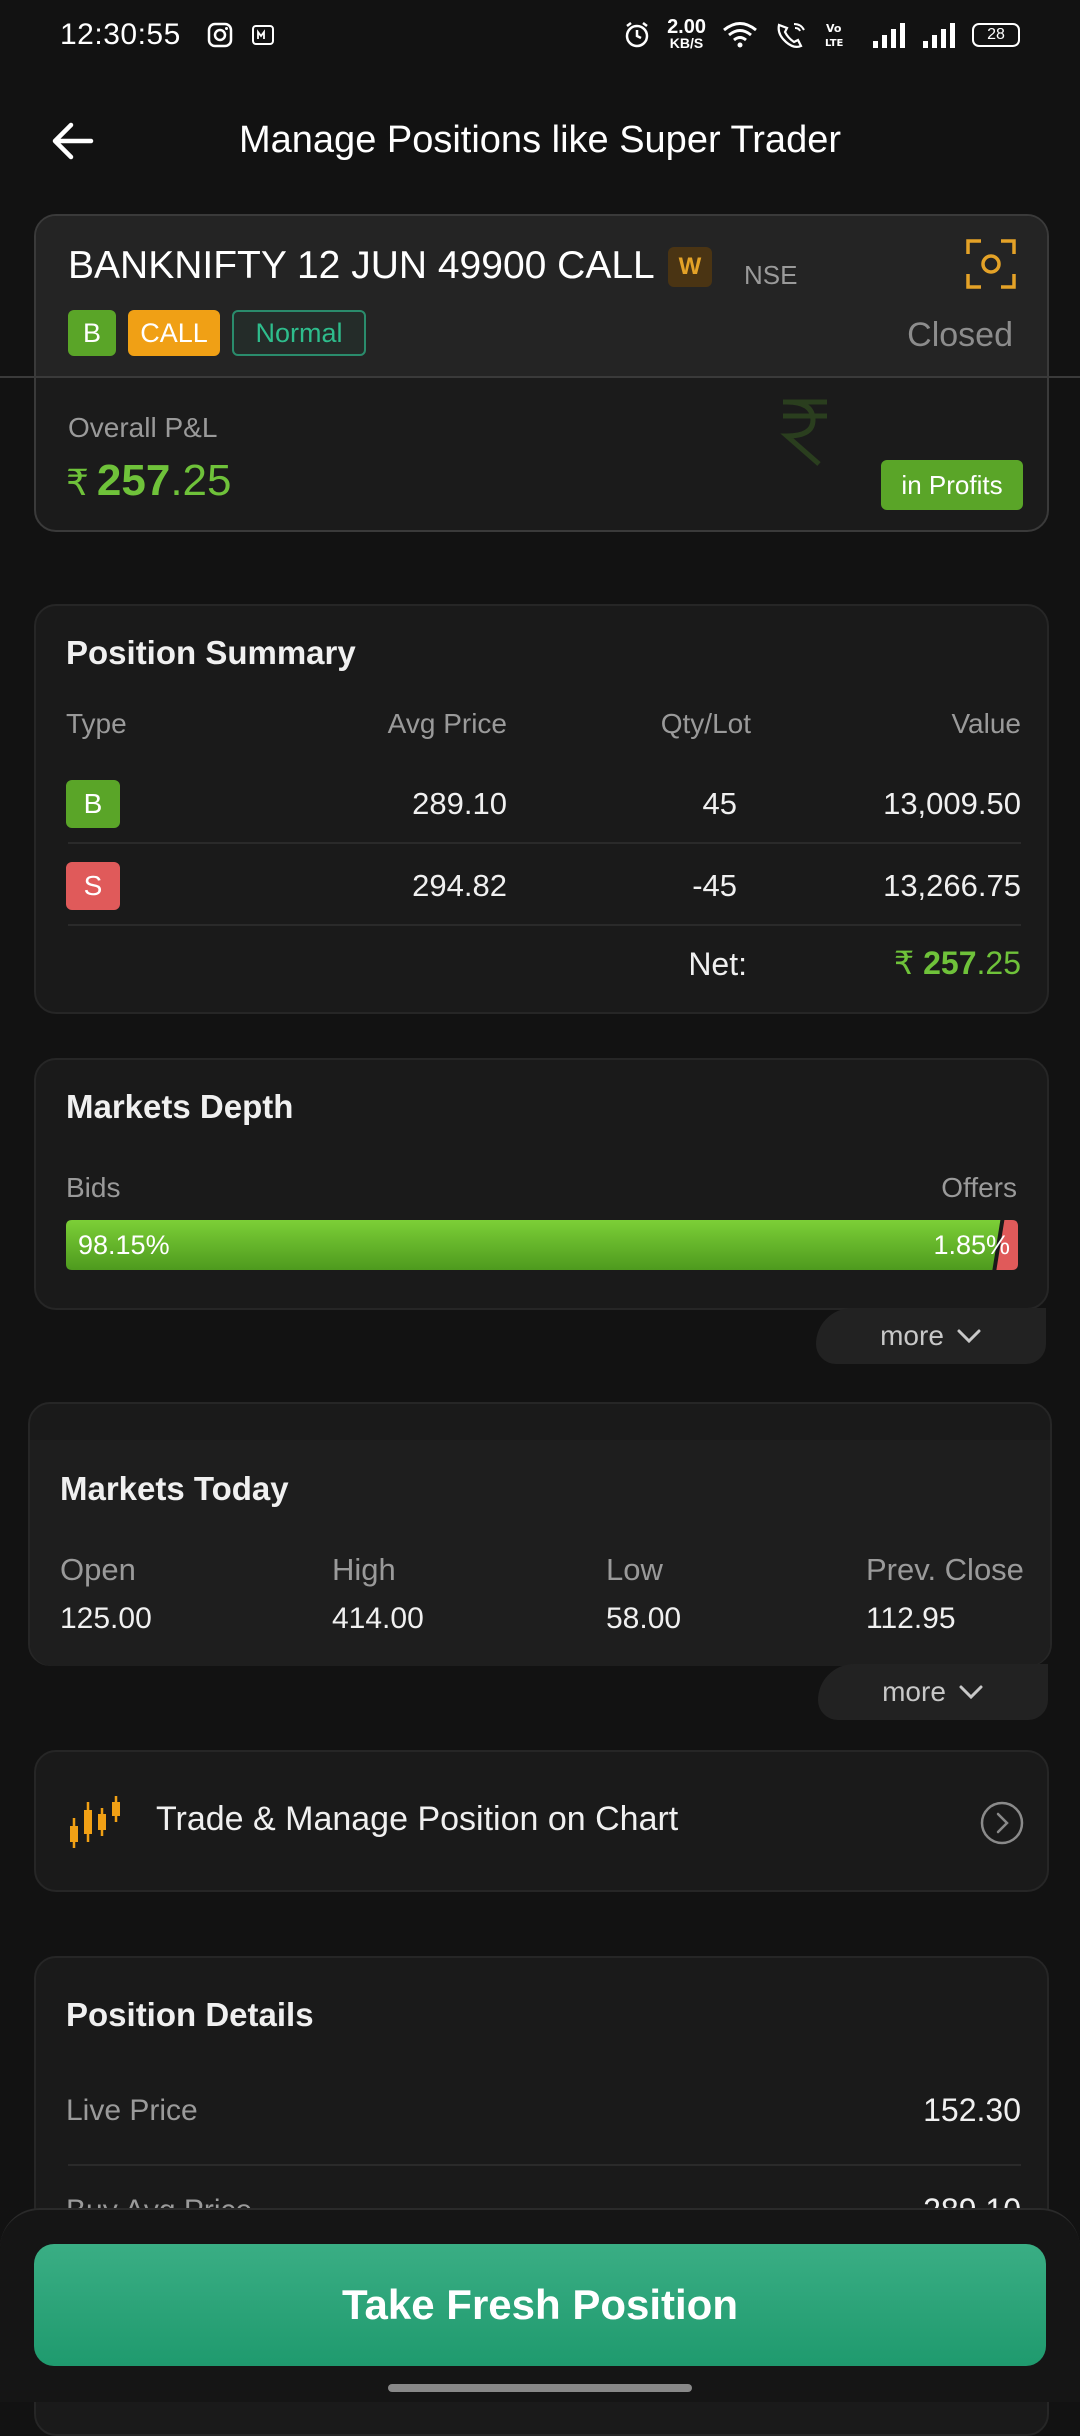 The height and width of the screenshot is (2436, 1080). I want to click on depth-bar: 98.15% 1.85%, so click(542, 1245).